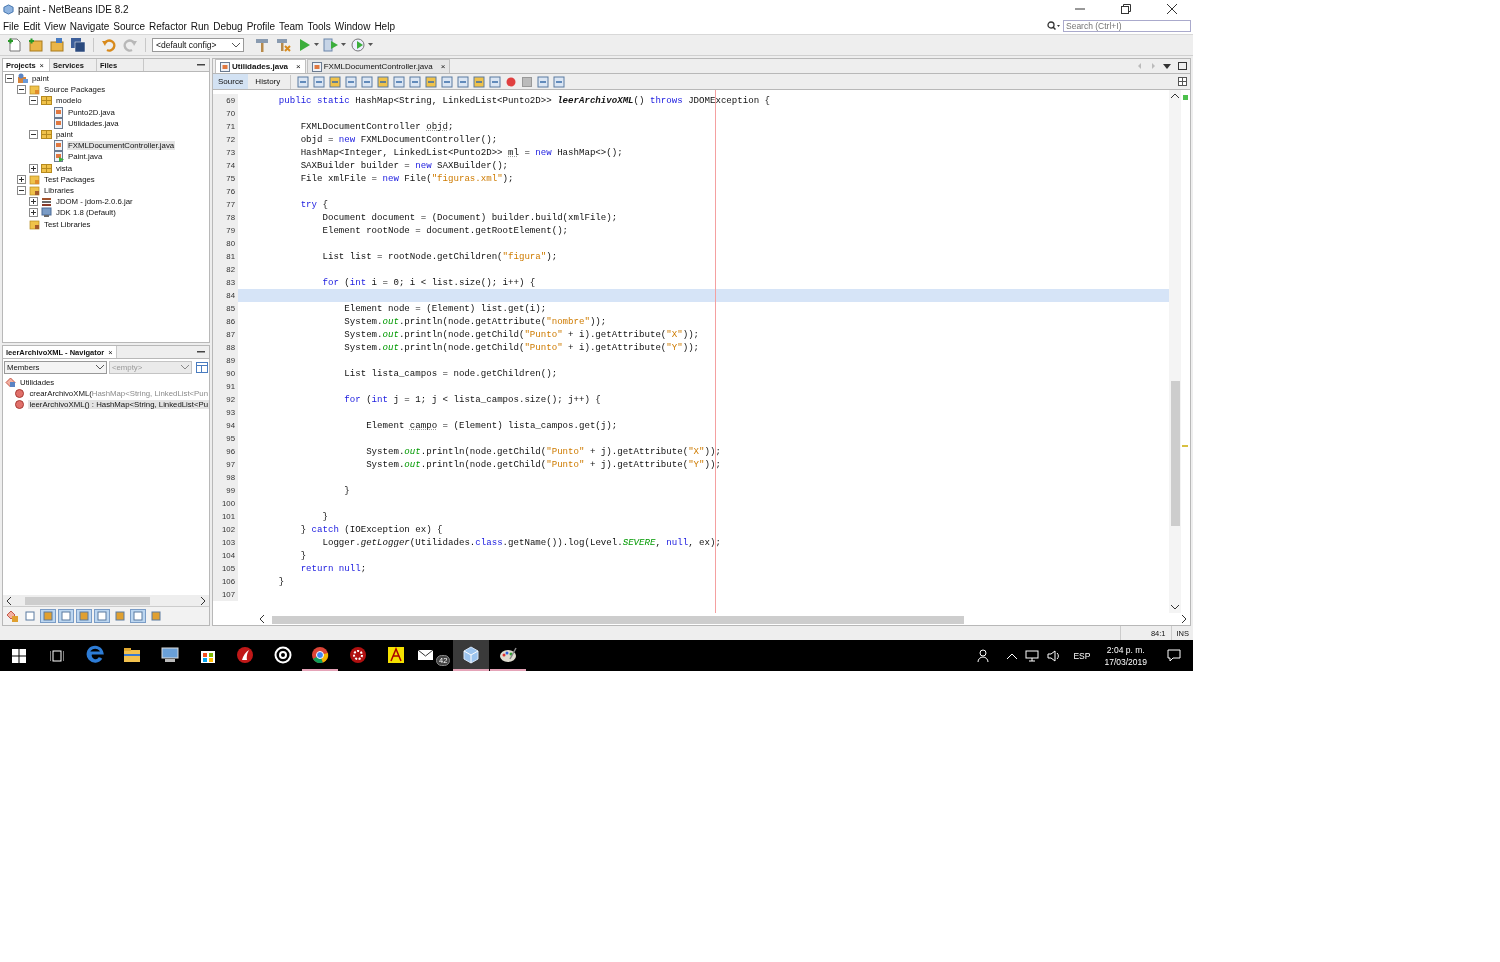 This screenshot has width=1500, height=962. I want to click on package-icon, so click(46, 135).